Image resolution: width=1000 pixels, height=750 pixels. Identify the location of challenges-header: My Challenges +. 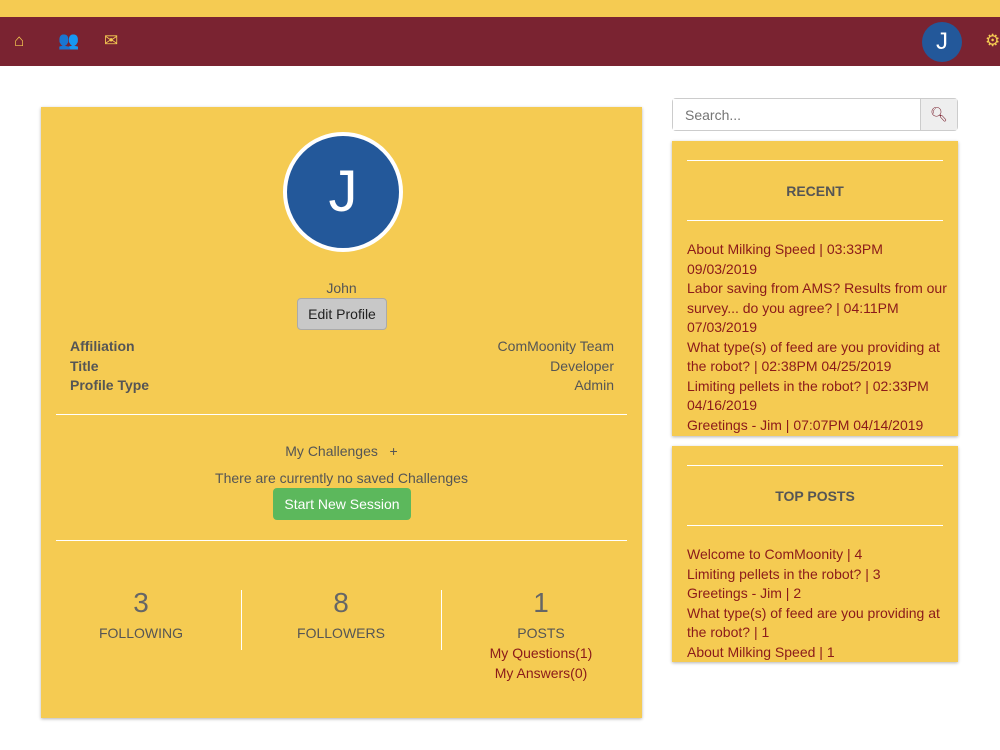
(341, 451).